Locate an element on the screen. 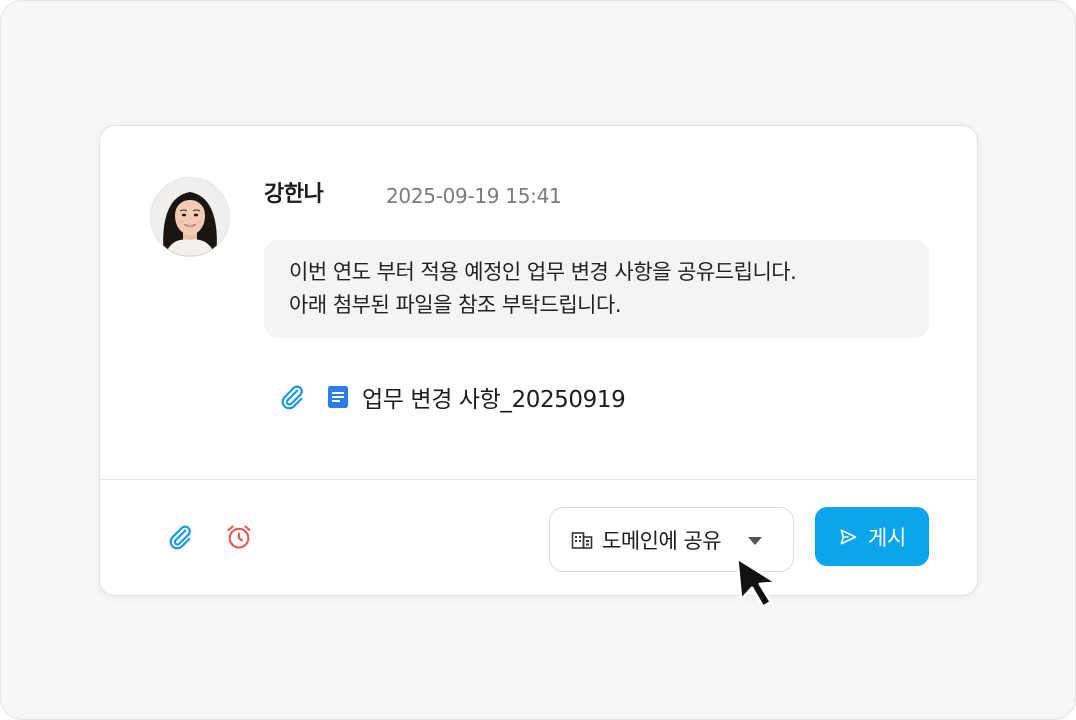 Image resolution: width=1076 pixels, height=720 pixels. building-icon is located at coordinates (582, 540).